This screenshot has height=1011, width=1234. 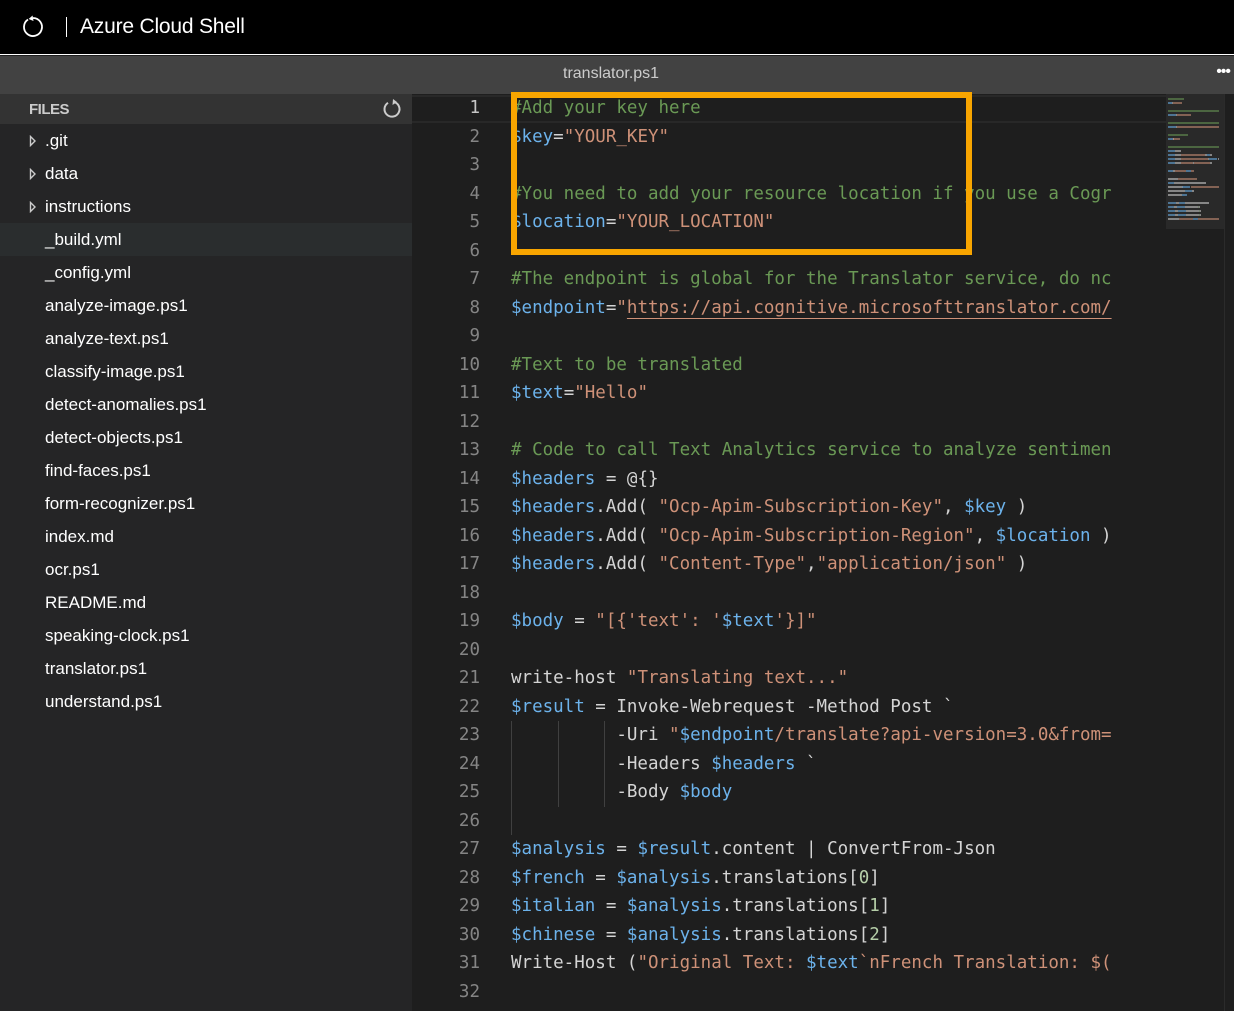 I want to click on line-number: 24, so click(x=469, y=763).